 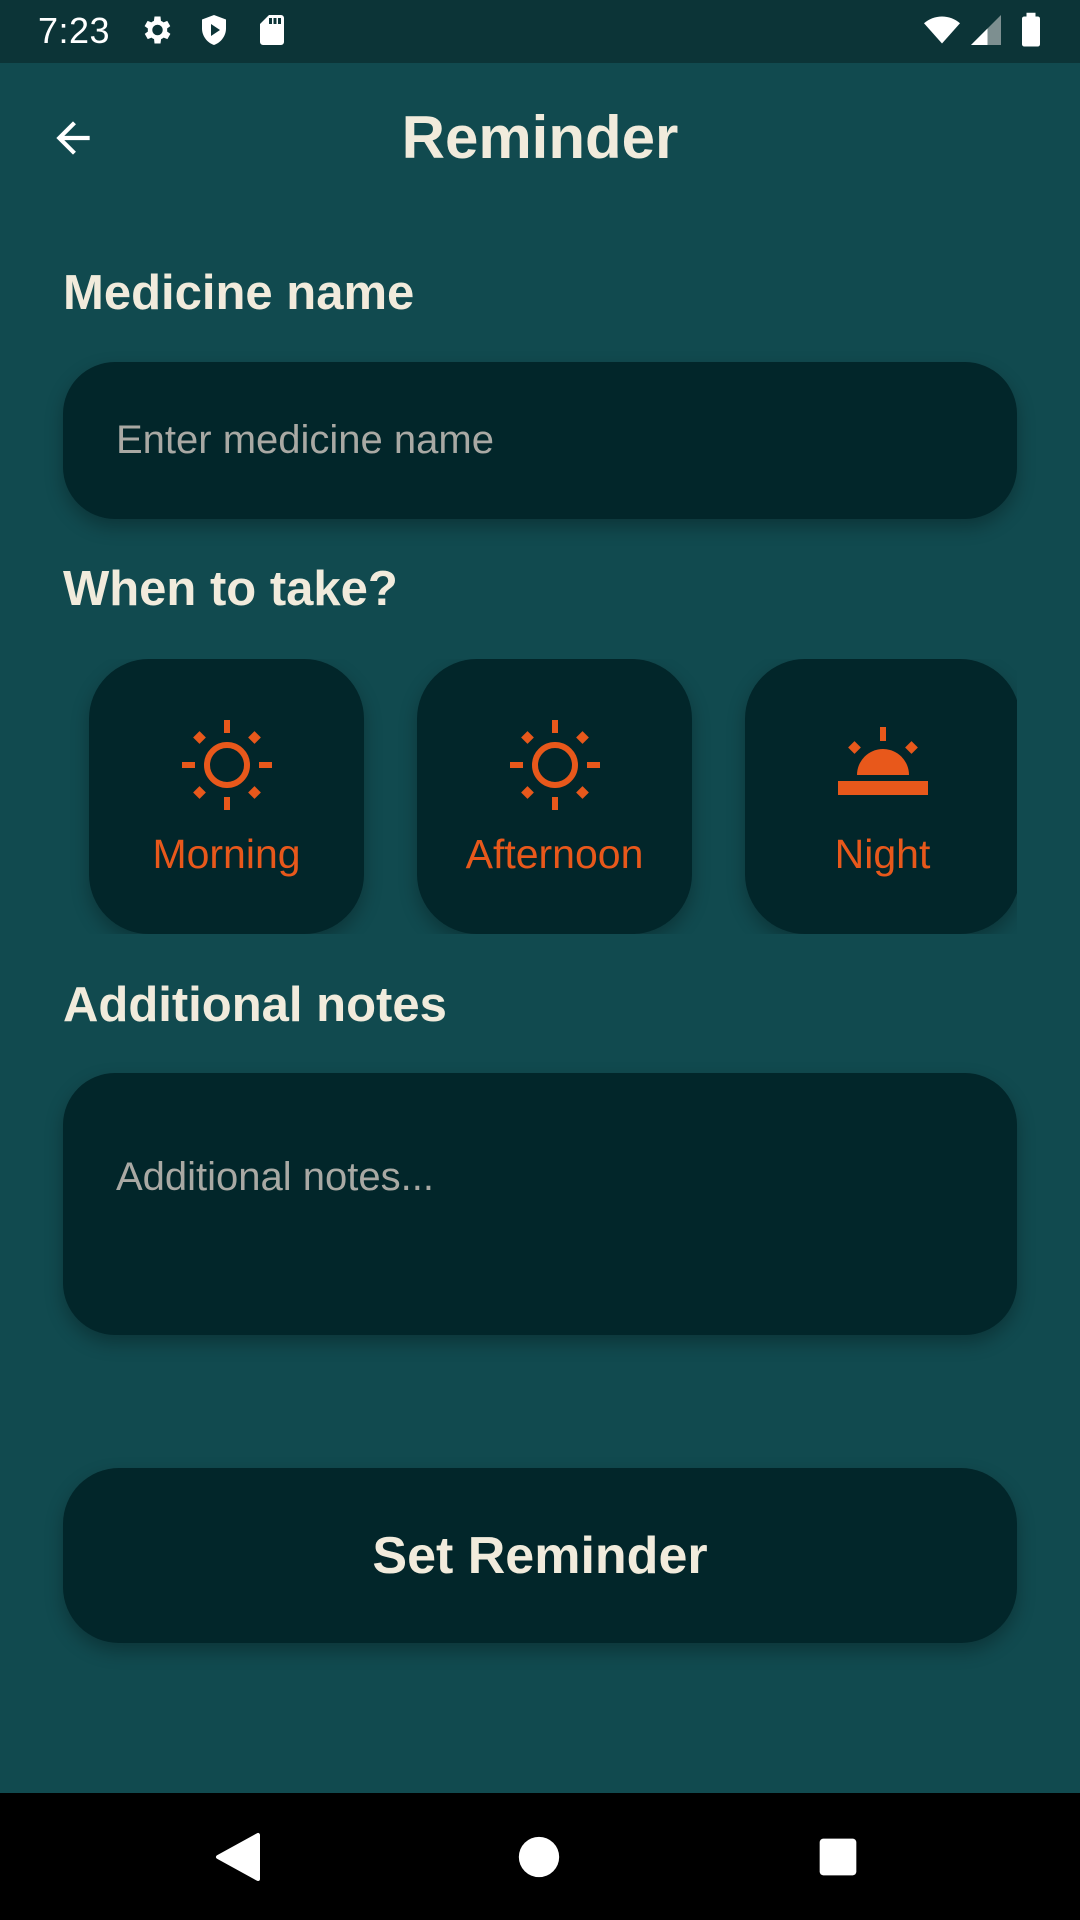 I want to click on time-options-row: Morning Afternoon Night, so click(x=540, y=796).